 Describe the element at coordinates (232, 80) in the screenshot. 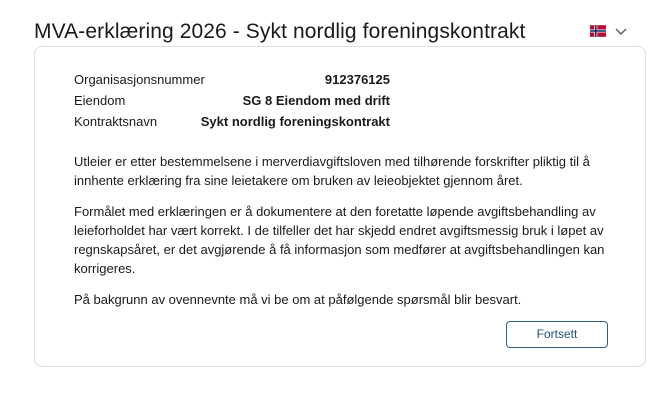

I see `info-row-organisasjonsnummer: Organisasjonsnummer 912376125` at that location.